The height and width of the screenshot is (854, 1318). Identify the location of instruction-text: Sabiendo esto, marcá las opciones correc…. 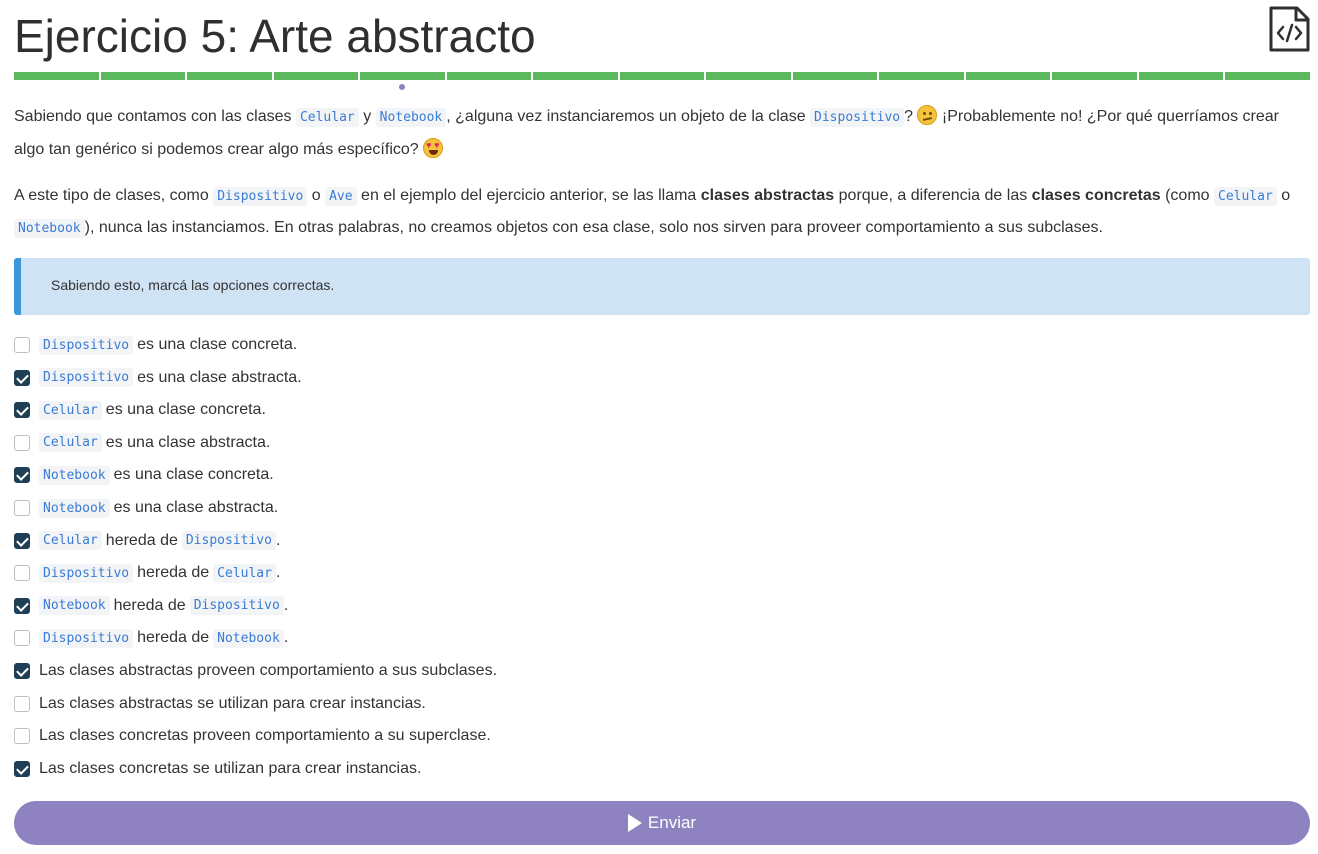
(193, 285).